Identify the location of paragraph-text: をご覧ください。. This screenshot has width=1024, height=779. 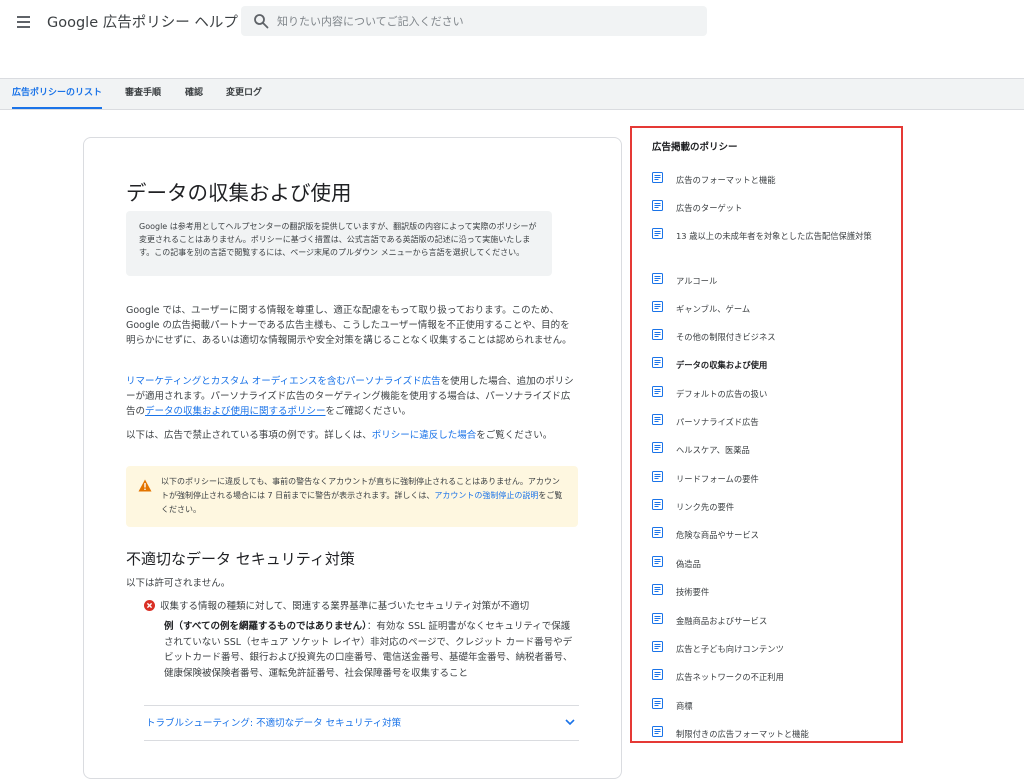
(514, 435).